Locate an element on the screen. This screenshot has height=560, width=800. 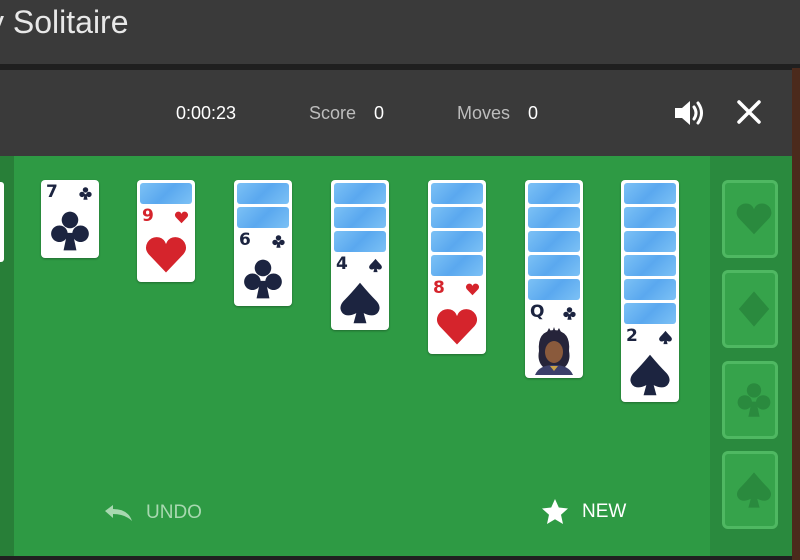
page-title-text: y Solitaire is located at coordinates (64, 22).